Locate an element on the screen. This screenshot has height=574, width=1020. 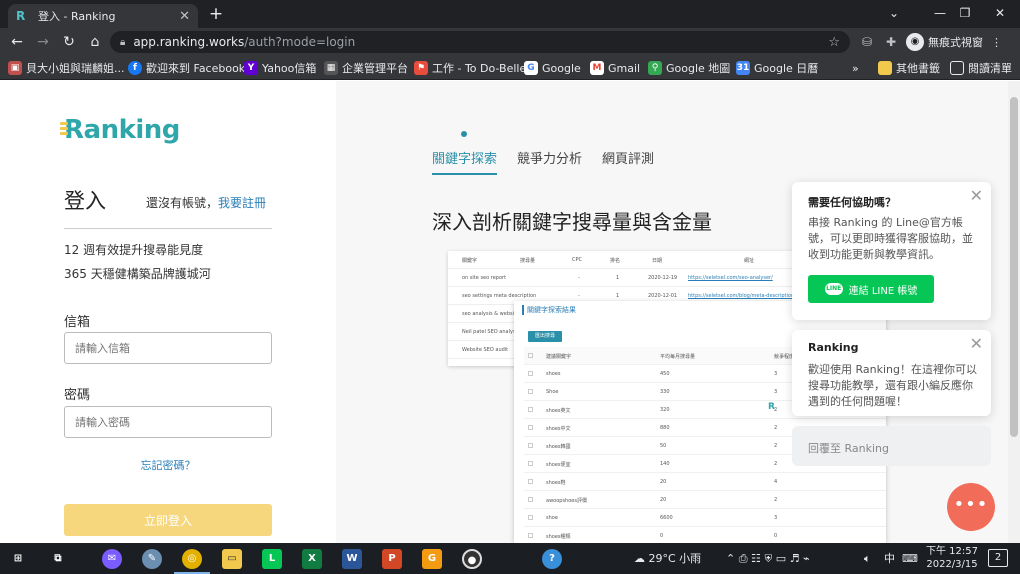
tray-icons: ⌃ ⎙ ☷ ⛨ ▭ ♬ ⌁ is located at coordinates (768, 558).